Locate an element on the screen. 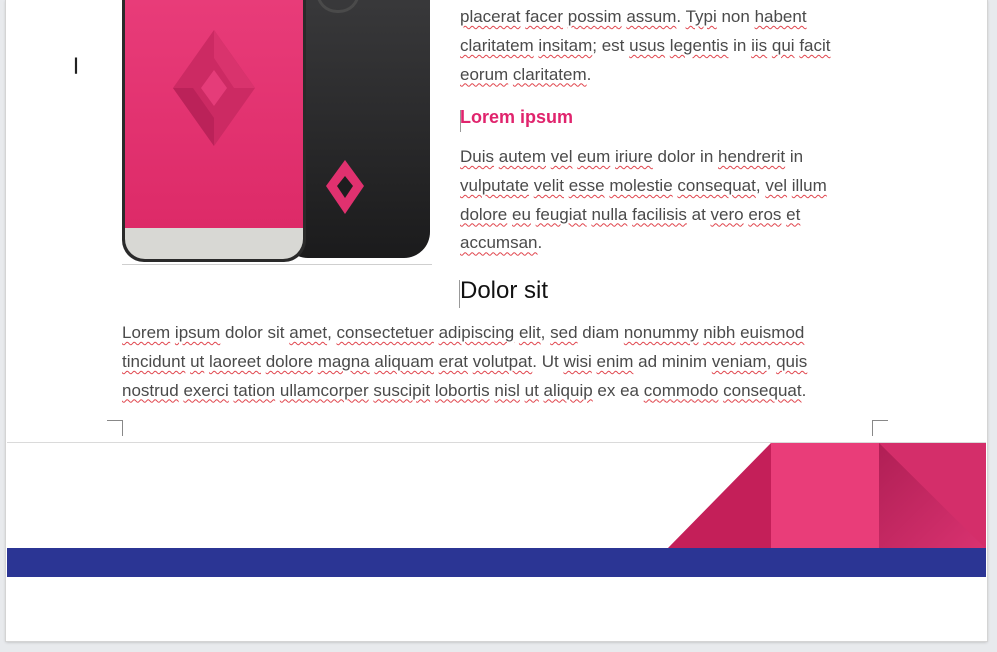 This screenshot has height=652, width=997. misspelled-word: feugiat is located at coordinates (561, 214).